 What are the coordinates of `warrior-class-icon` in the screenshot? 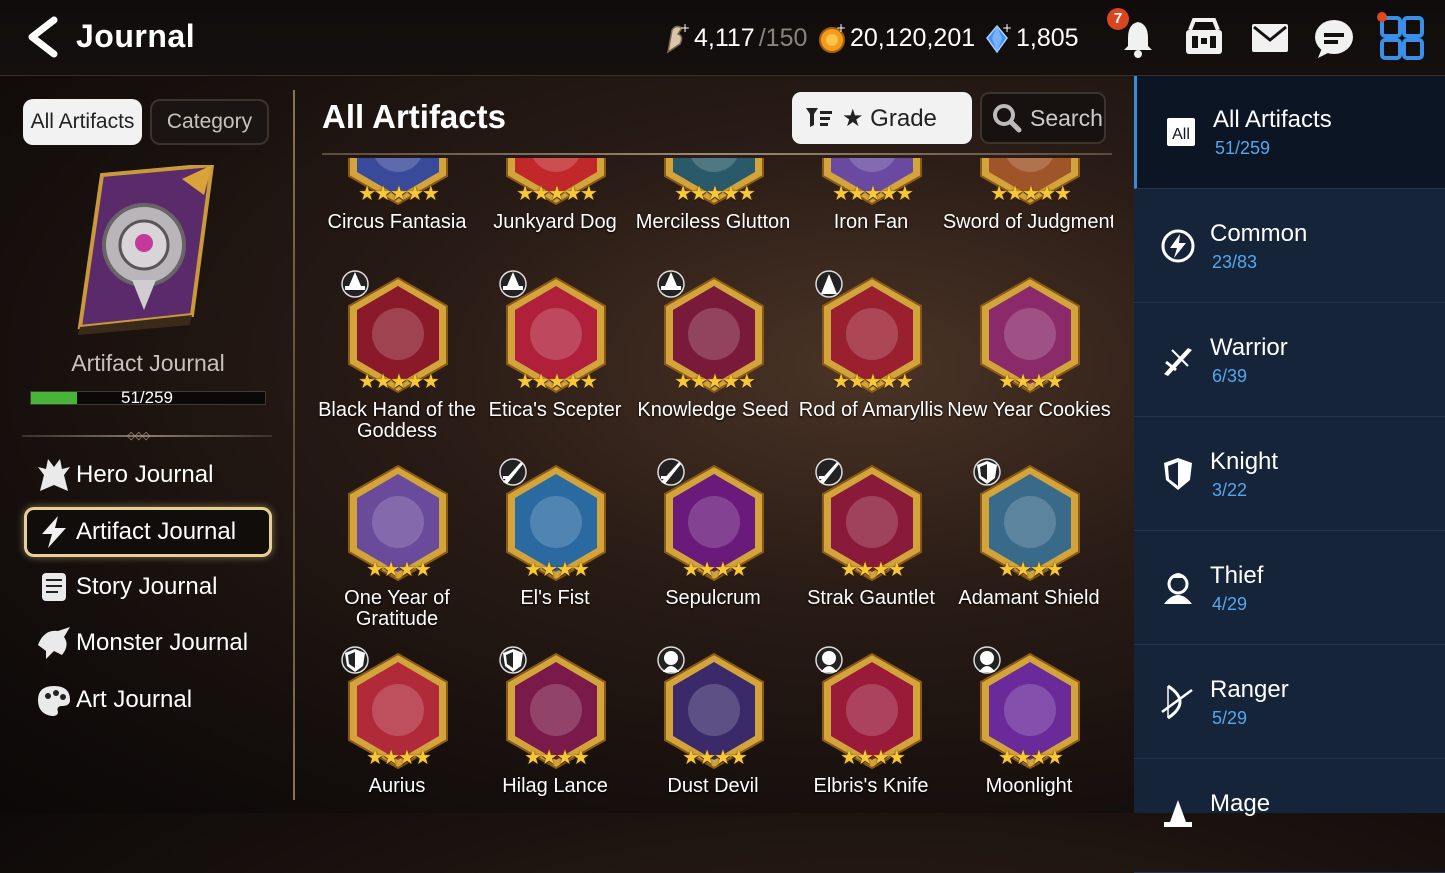 It's located at (671, 472).